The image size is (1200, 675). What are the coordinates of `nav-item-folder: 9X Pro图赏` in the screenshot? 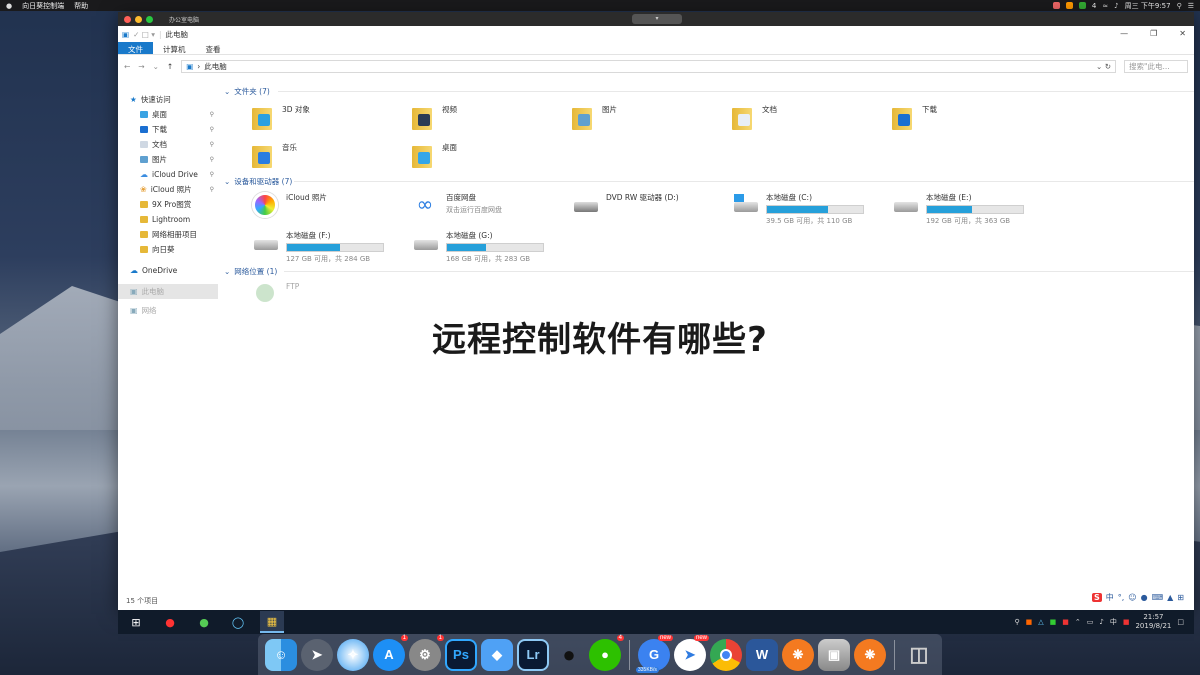 It's located at (168, 204).